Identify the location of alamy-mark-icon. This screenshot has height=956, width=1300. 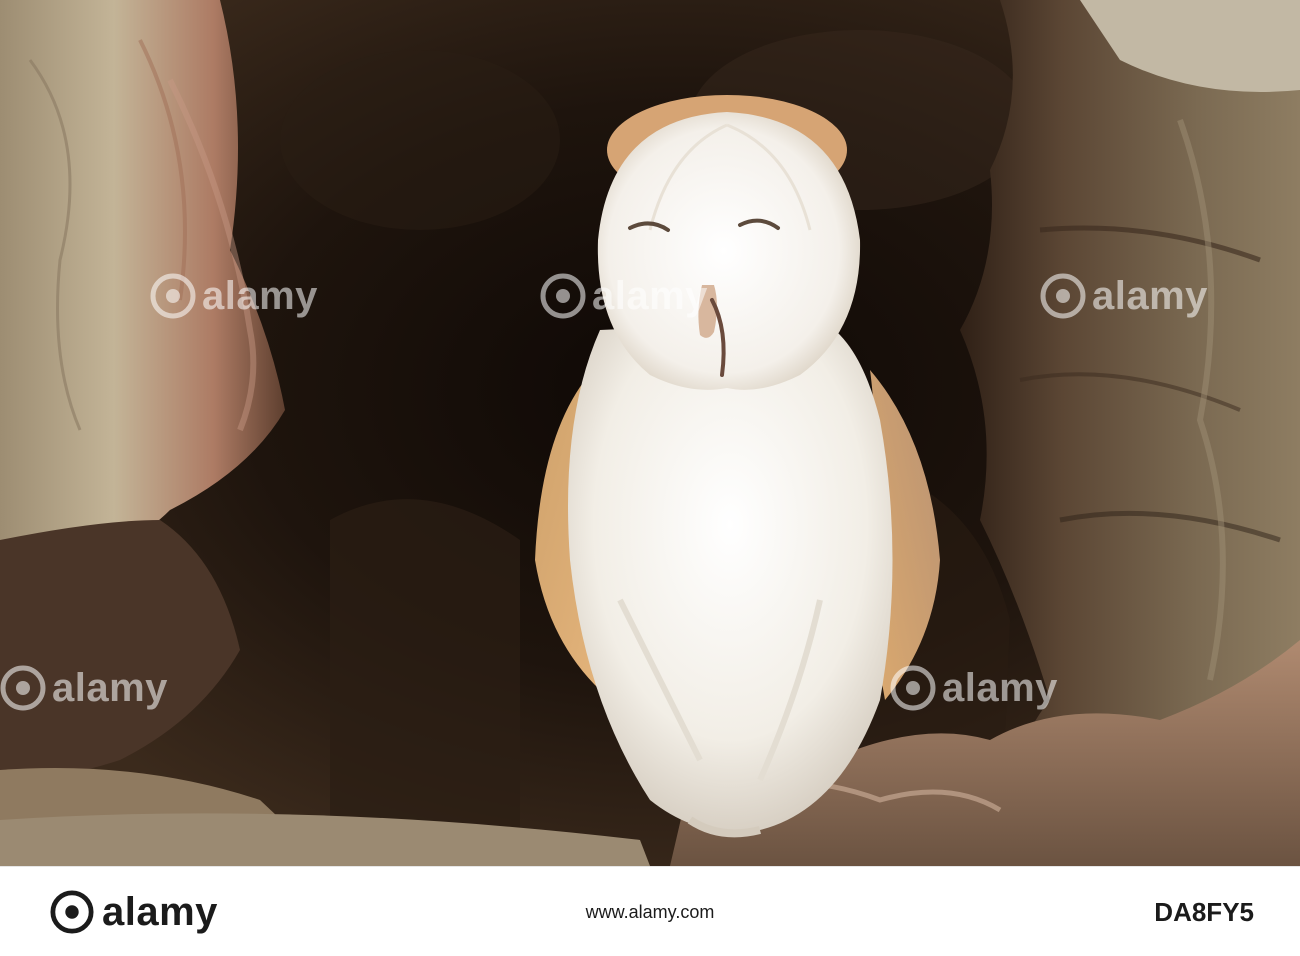
(72, 912).